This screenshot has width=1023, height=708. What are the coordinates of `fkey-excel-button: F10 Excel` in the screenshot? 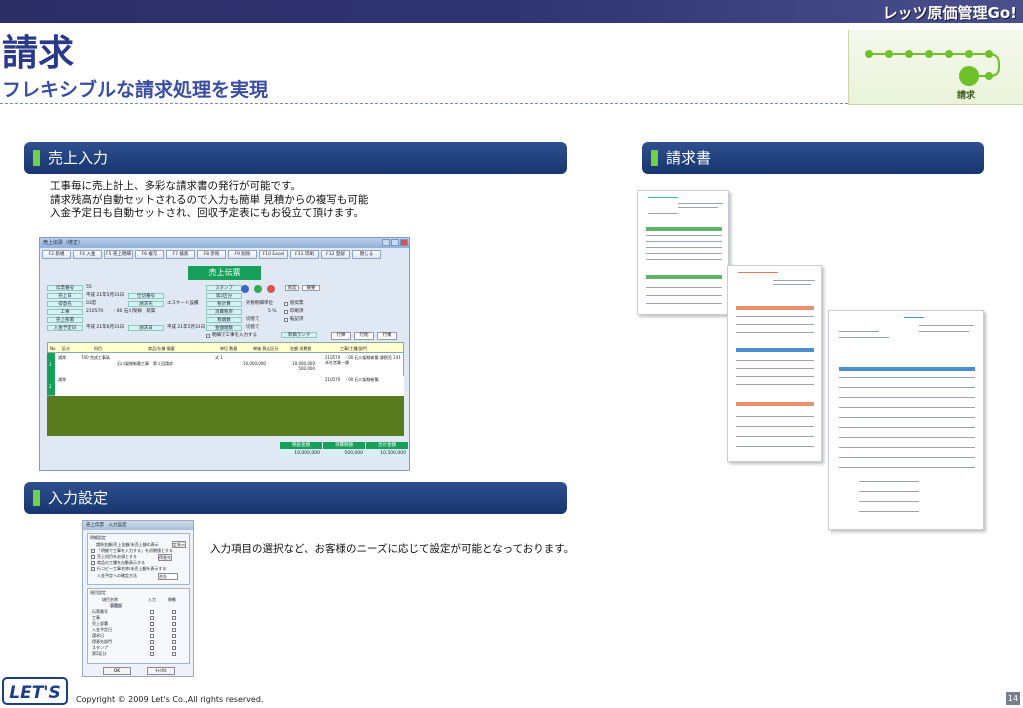 It's located at (273, 254).